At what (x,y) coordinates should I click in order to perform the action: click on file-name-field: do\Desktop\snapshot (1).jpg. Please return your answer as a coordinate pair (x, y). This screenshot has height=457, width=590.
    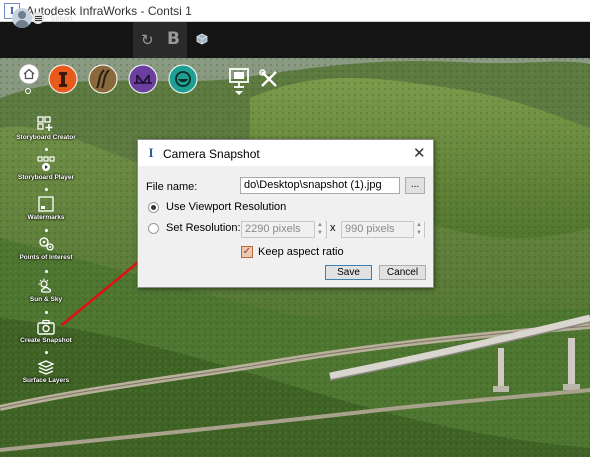
    Looking at the image, I should click on (320, 185).